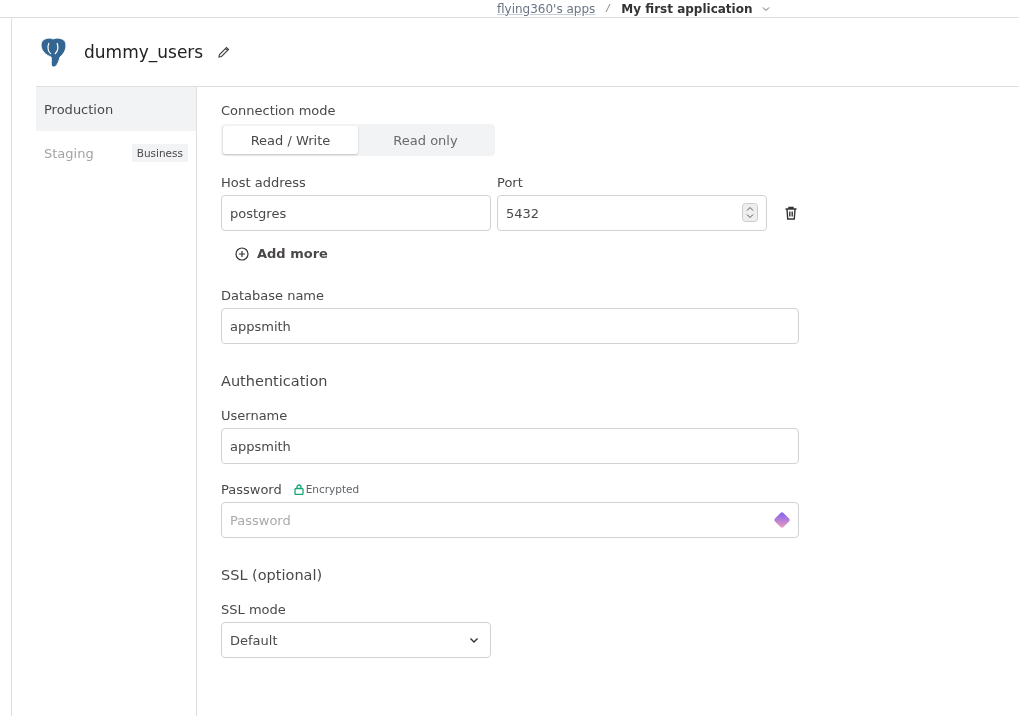 The height and width of the screenshot is (716, 1019). I want to click on input-field: postgres, so click(356, 213).